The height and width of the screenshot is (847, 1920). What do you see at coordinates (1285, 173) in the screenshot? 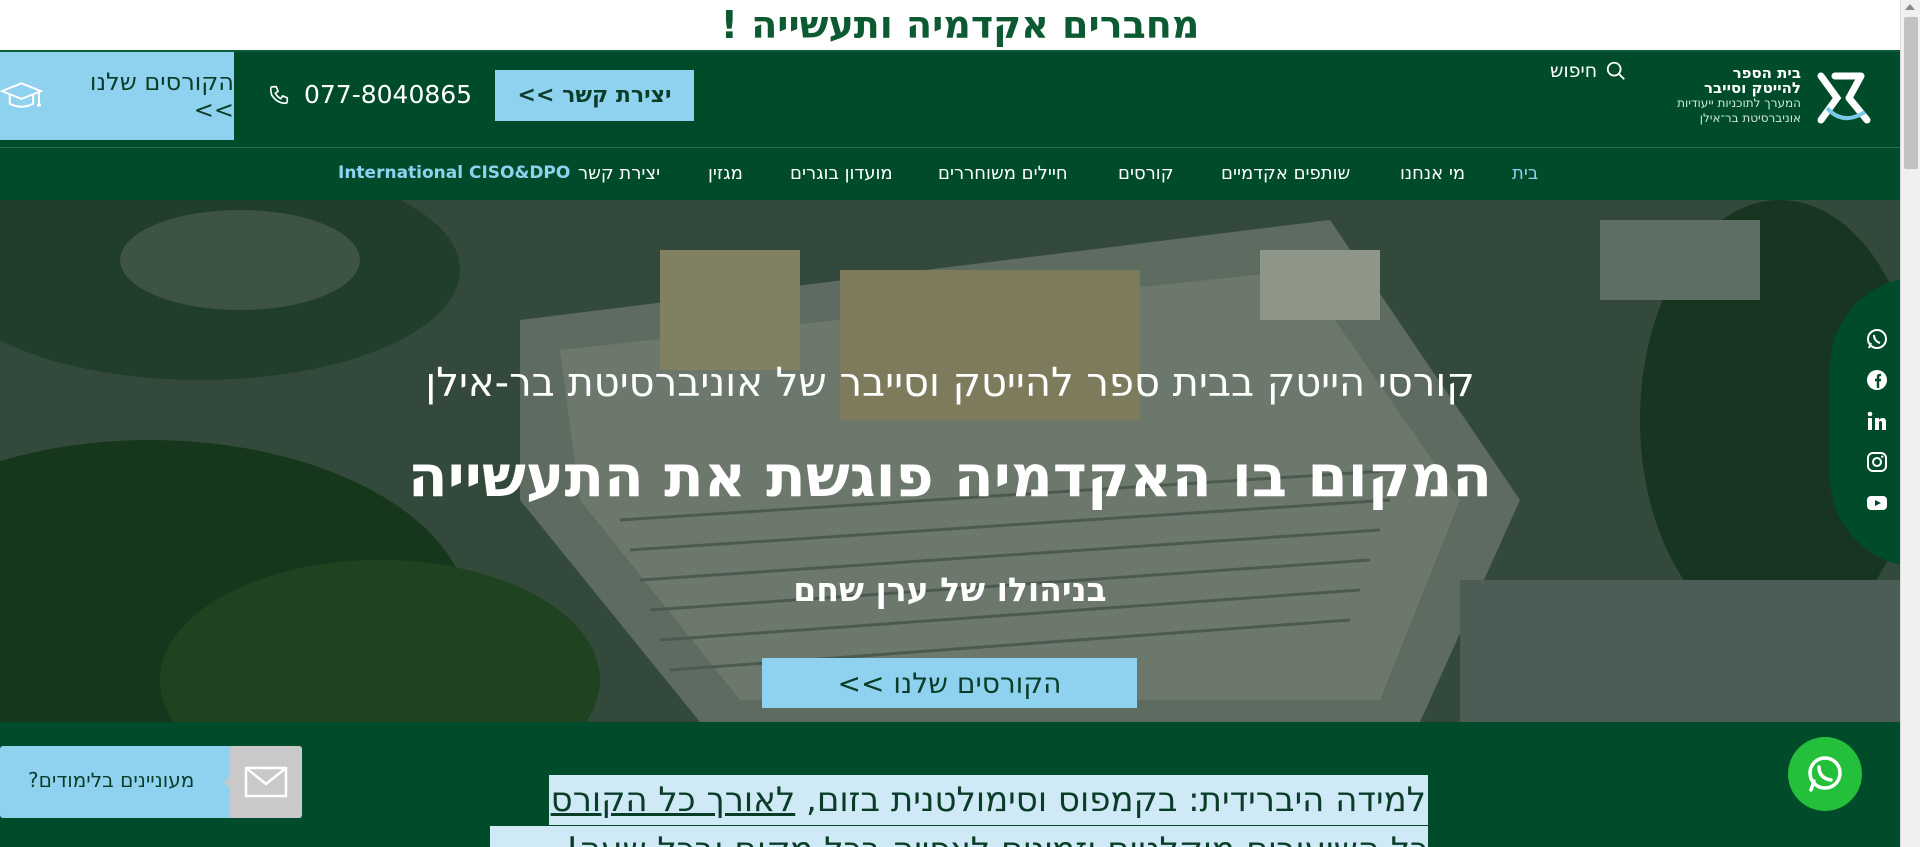
I see `nav-item-academic-partners: שותפים אקדמיים` at bounding box center [1285, 173].